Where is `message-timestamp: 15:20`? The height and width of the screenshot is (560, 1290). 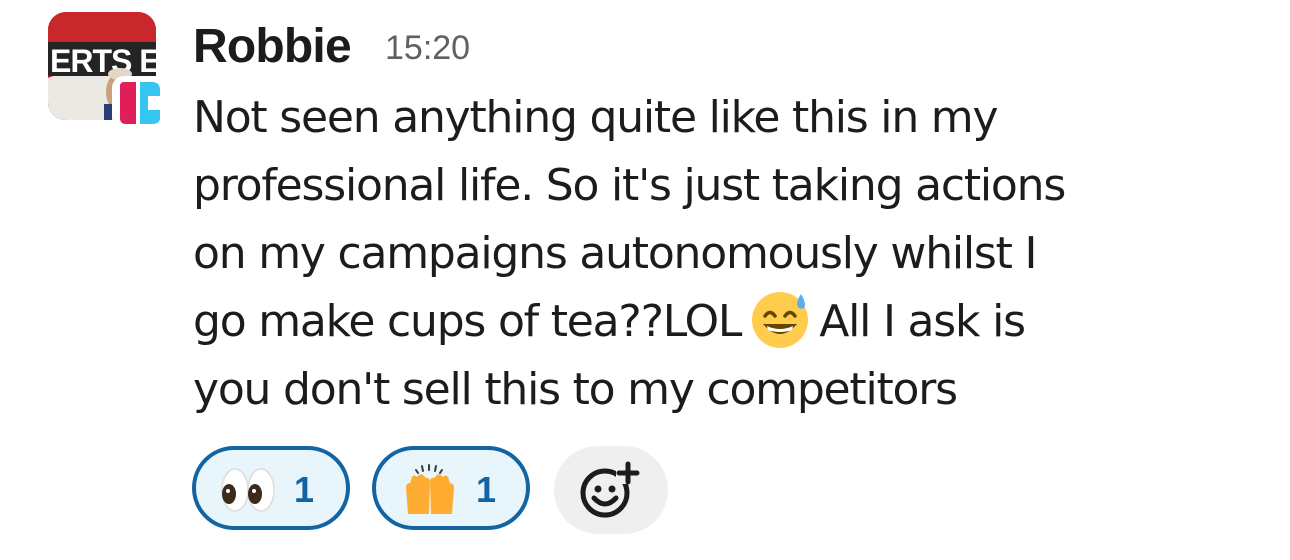
message-timestamp: 15:20 is located at coordinates (427, 48).